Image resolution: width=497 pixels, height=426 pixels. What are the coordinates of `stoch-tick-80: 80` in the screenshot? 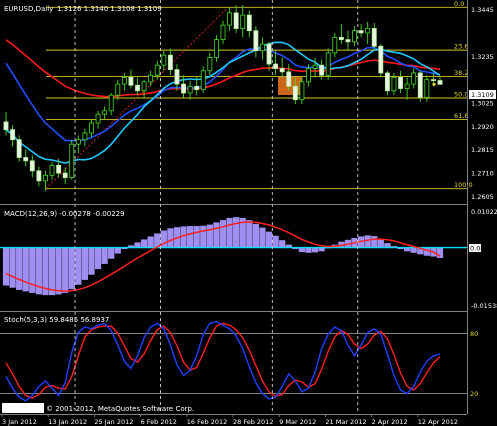 It's located at (474, 334).